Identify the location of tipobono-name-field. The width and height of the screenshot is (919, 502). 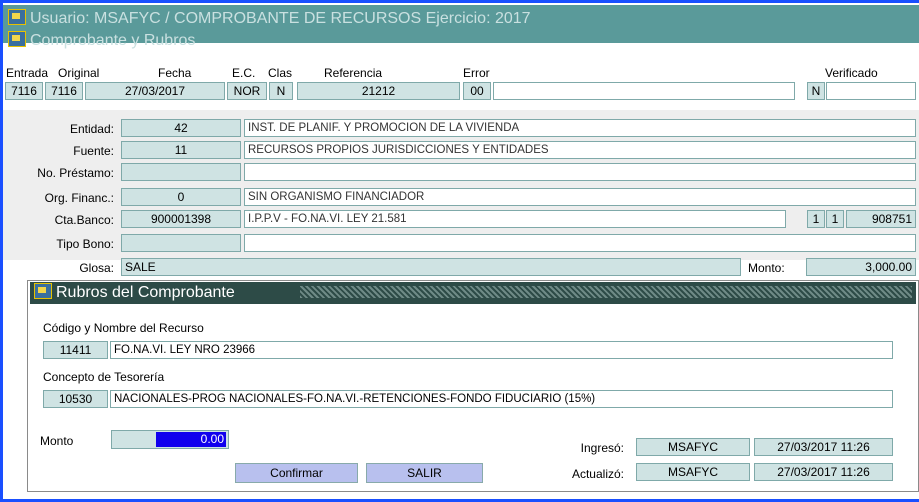
(580, 243).